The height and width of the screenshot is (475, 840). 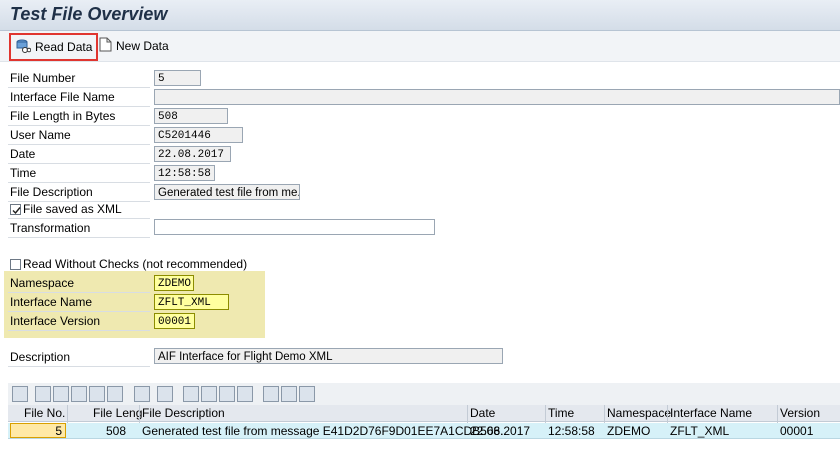 I want to click on details-icon, so click(x=20, y=394).